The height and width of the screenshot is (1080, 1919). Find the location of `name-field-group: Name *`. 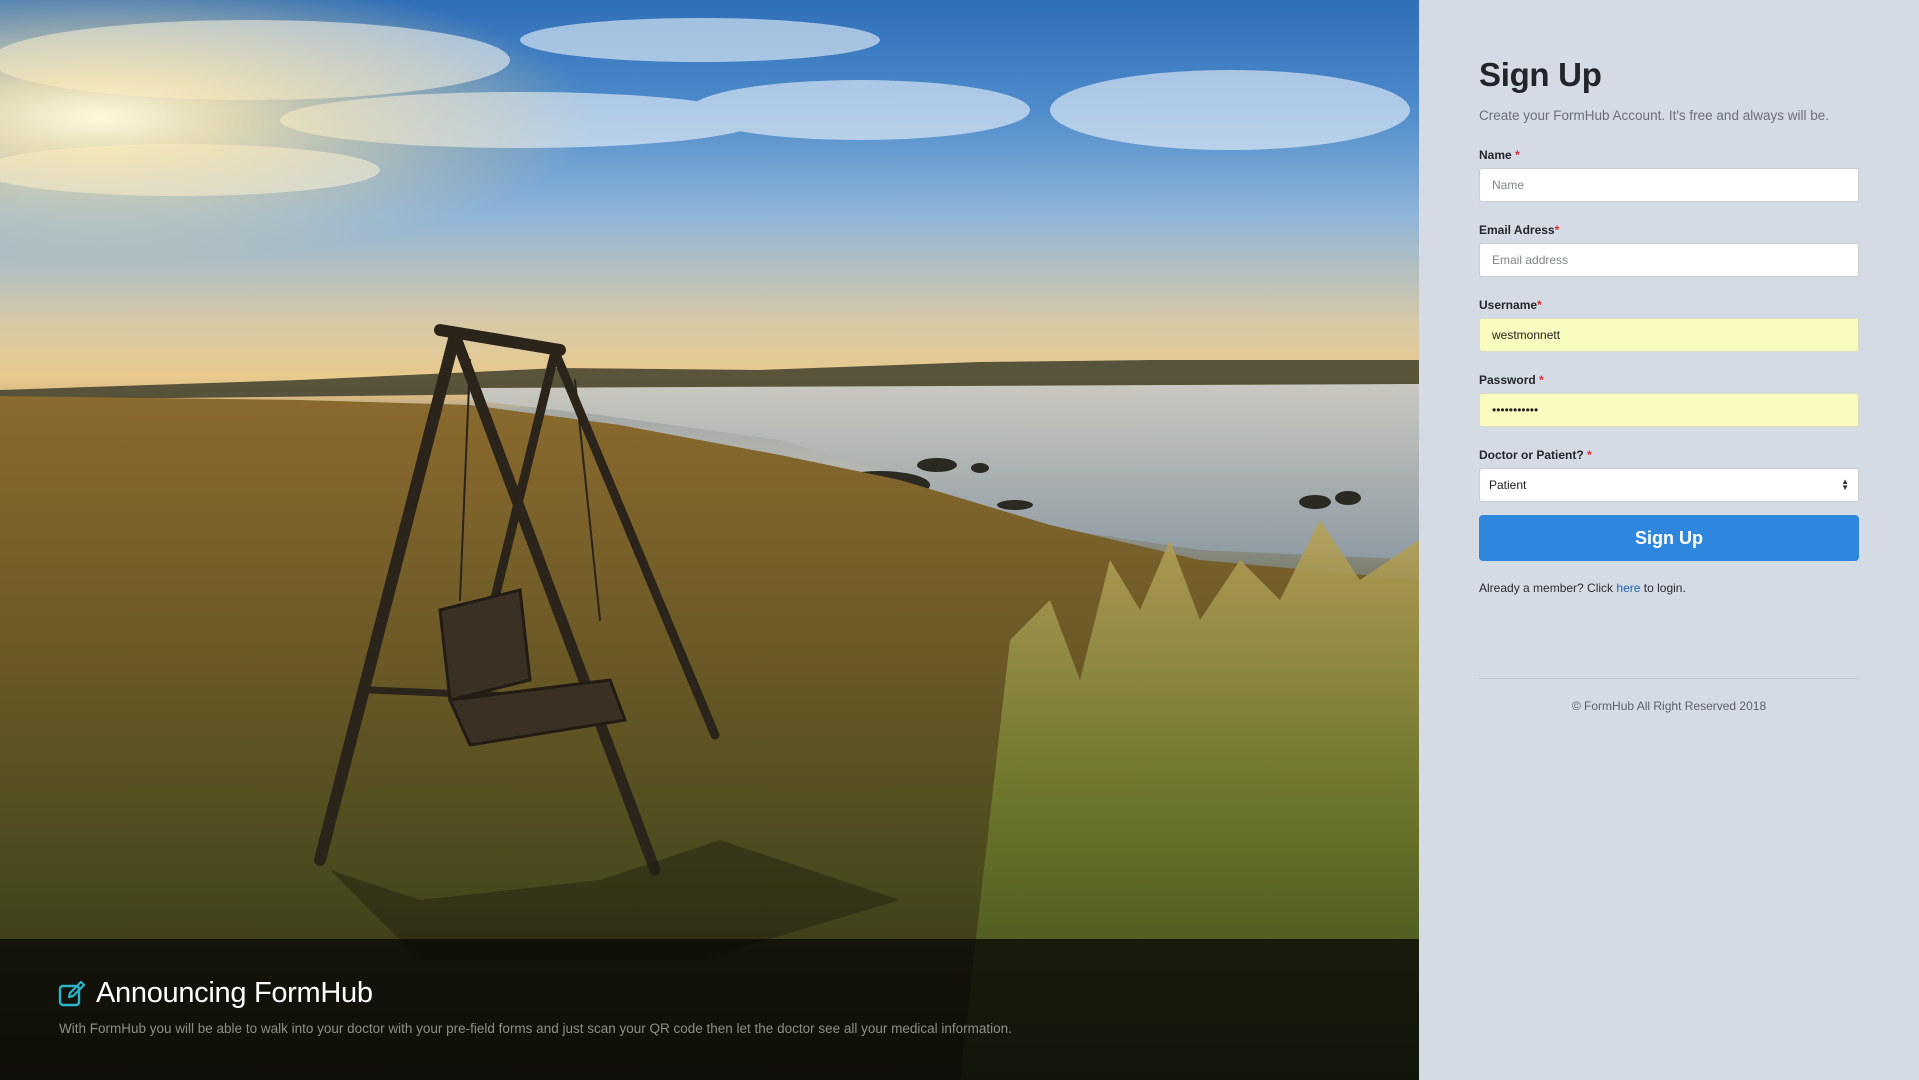

name-field-group: Name * is located at coordinates (1669, 175).